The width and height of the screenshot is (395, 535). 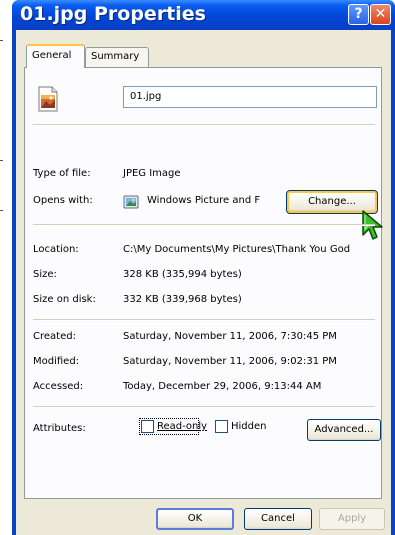 What do you see at coordinates (380, 14) in the screenshot?
I see `close-button: ✕` at bounding box center [380, 14].